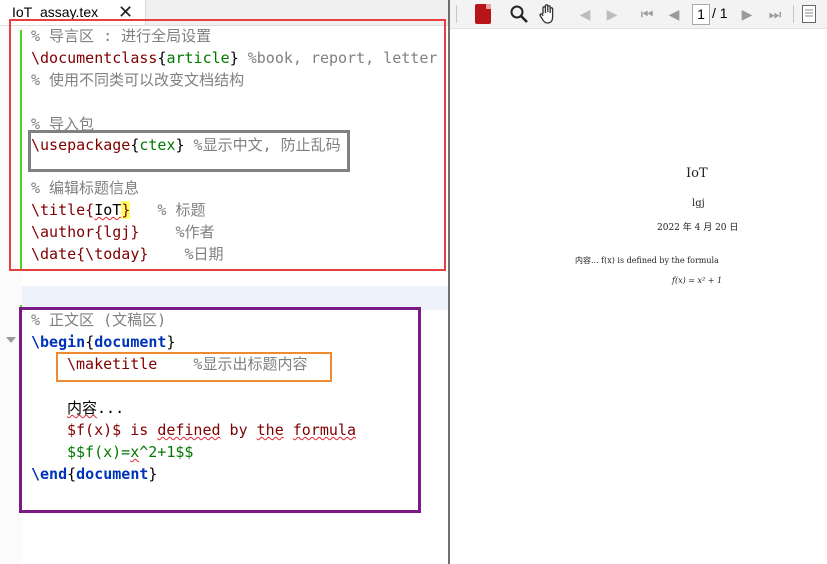 Image resolution: width=827 pixels, height=564 pixels. I want to click on search-icon, so click(519, 14).